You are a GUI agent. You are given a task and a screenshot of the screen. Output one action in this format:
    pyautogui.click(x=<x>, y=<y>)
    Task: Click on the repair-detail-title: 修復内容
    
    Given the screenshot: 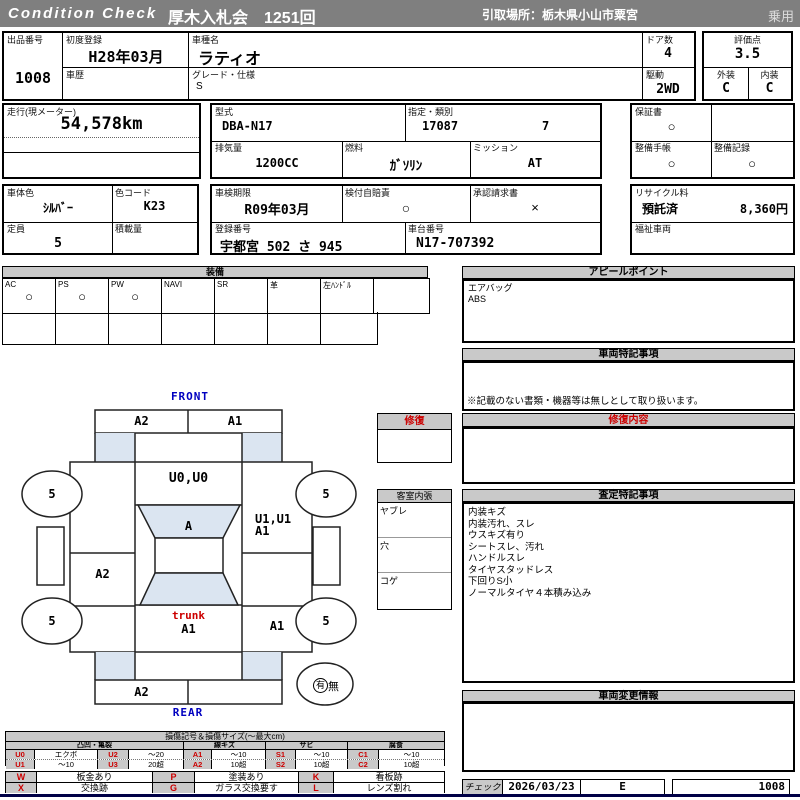 What is the action you would take?
    pyautogui.click(x=628, y=420)
    